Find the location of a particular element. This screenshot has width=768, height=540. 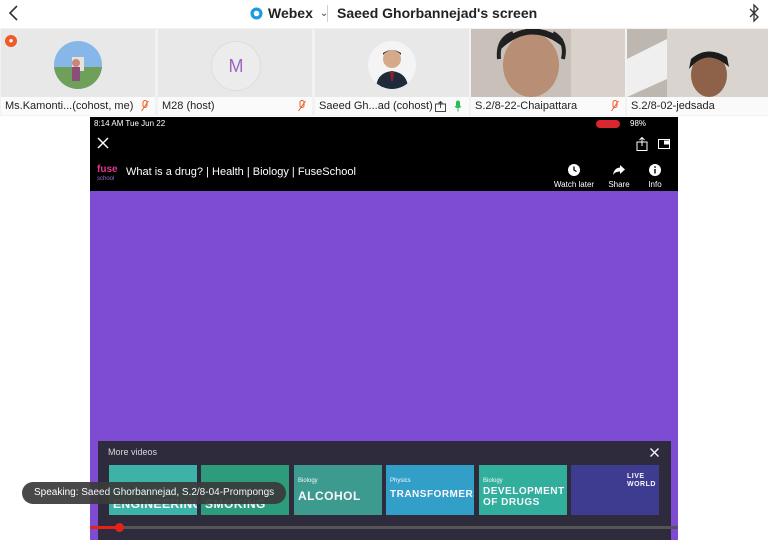

share-label: Share is located at coordinates (619, 184).